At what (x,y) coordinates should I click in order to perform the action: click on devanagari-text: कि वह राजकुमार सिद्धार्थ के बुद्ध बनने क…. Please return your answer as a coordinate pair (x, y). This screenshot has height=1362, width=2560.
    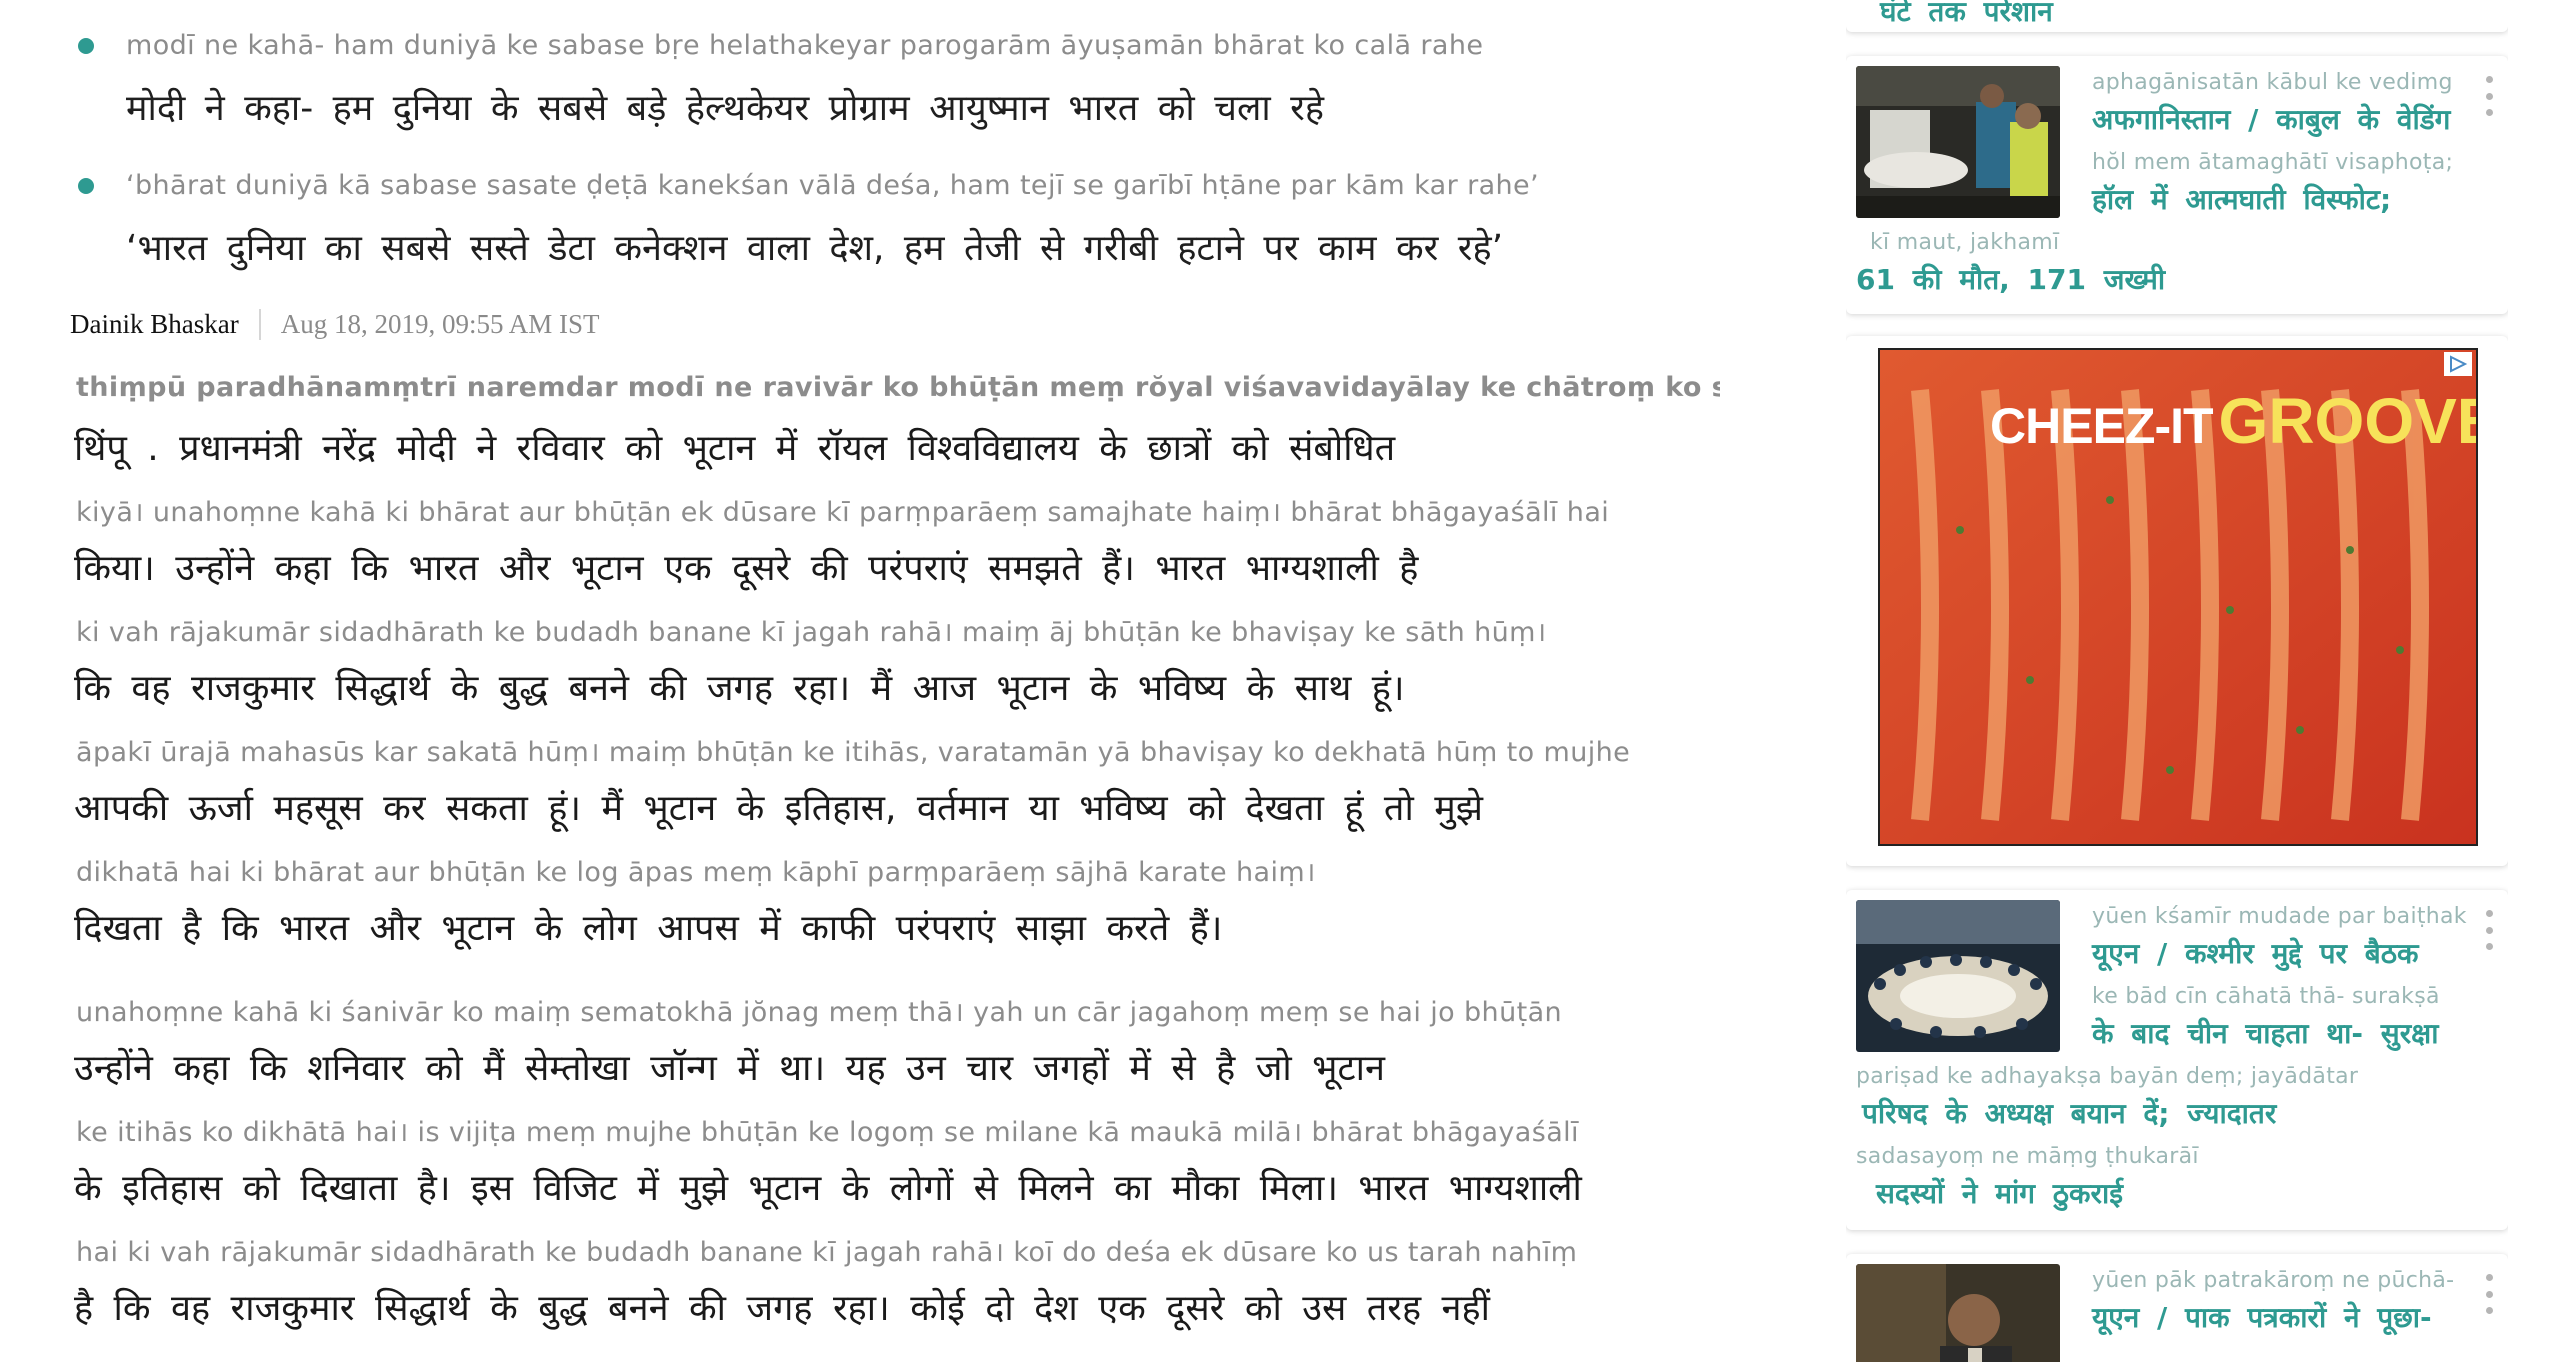
    Looking at the image, I should click on (739, 688).